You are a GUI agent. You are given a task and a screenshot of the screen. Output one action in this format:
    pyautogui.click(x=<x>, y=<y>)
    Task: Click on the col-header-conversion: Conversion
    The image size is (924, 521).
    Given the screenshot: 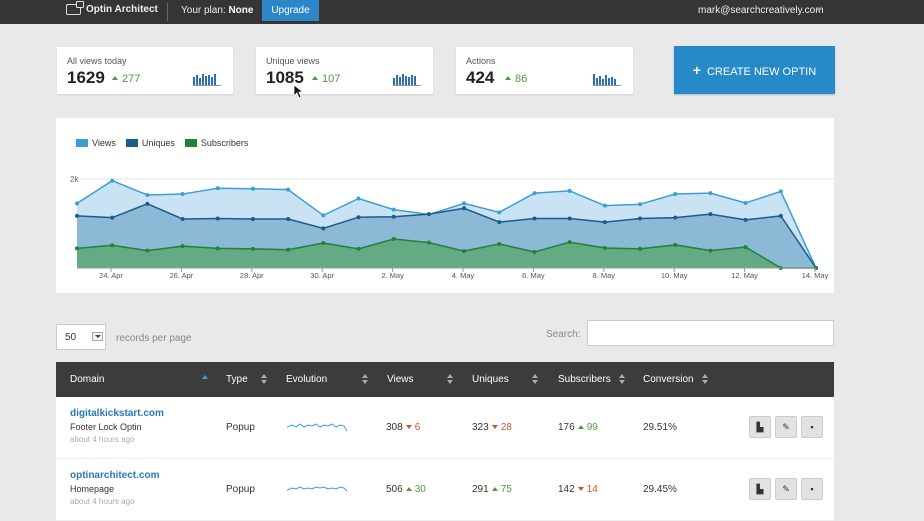 What is the action you would take?
    pyautogui.click(x=668, y=379)
    